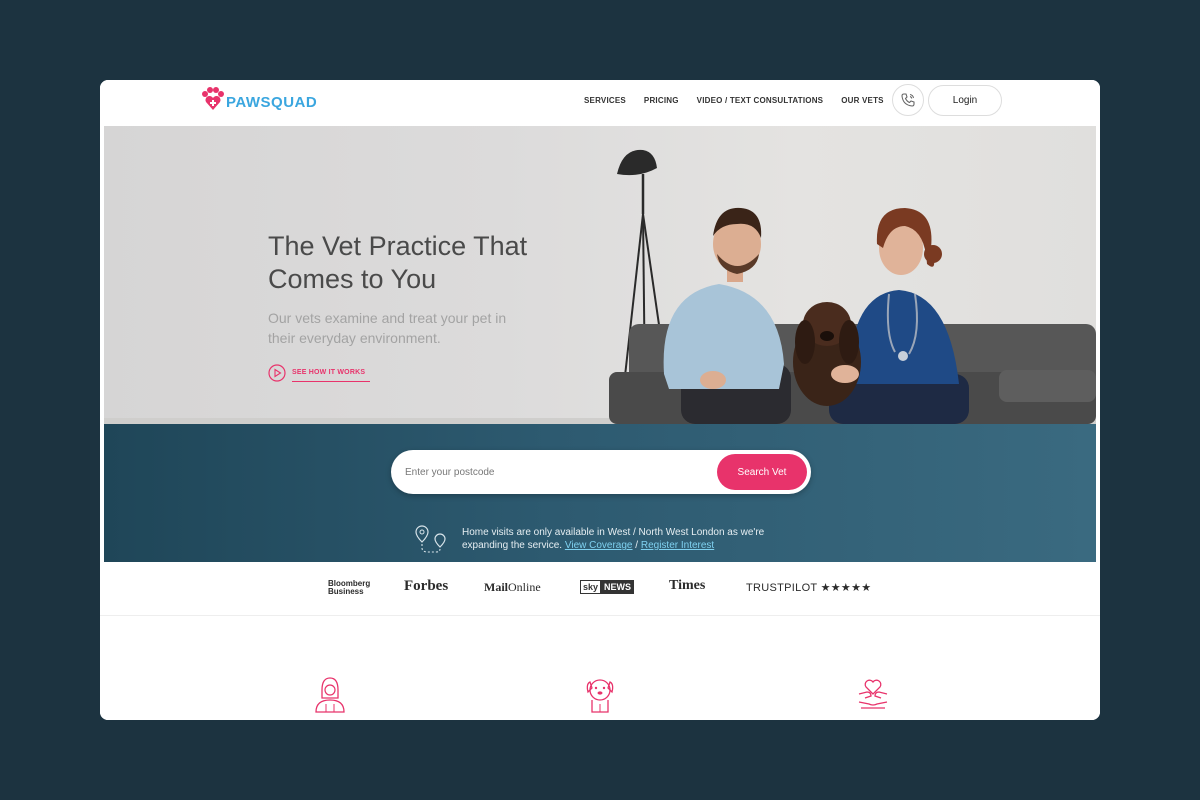  What do you see at coordinates (496, 587) in the screenshot?
I see `mail-bold: Mail` at bounding box center [496, 587].